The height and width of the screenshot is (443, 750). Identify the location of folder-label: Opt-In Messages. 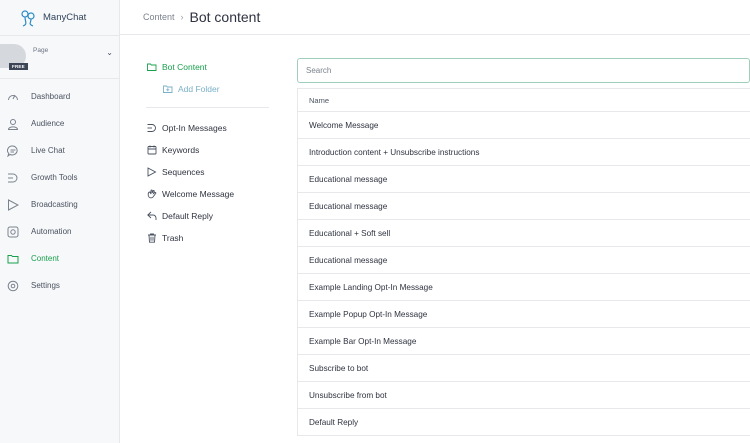
(194, 127).